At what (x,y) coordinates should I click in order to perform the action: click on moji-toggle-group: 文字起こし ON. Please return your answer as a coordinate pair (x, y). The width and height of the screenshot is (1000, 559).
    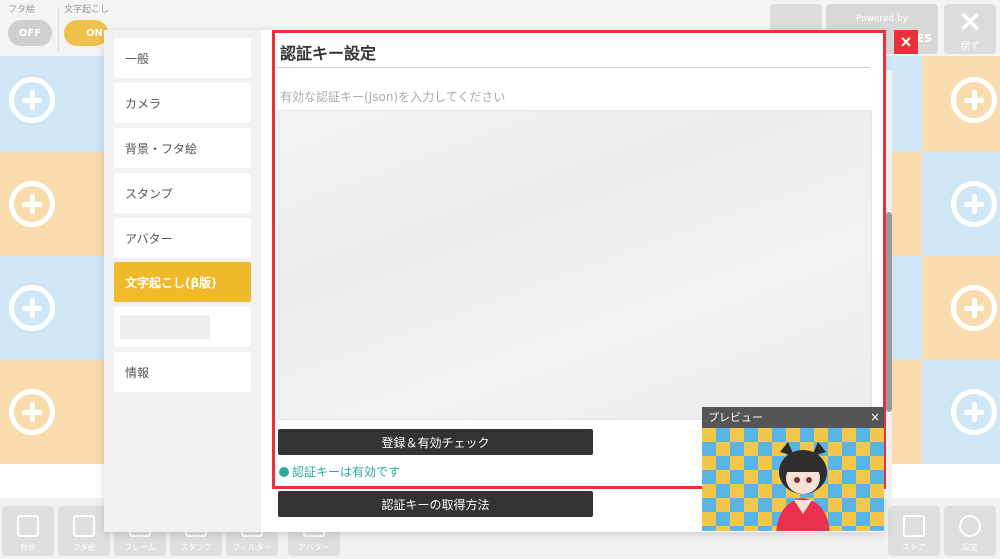
    Looking at the image, I should click on (86, 25).